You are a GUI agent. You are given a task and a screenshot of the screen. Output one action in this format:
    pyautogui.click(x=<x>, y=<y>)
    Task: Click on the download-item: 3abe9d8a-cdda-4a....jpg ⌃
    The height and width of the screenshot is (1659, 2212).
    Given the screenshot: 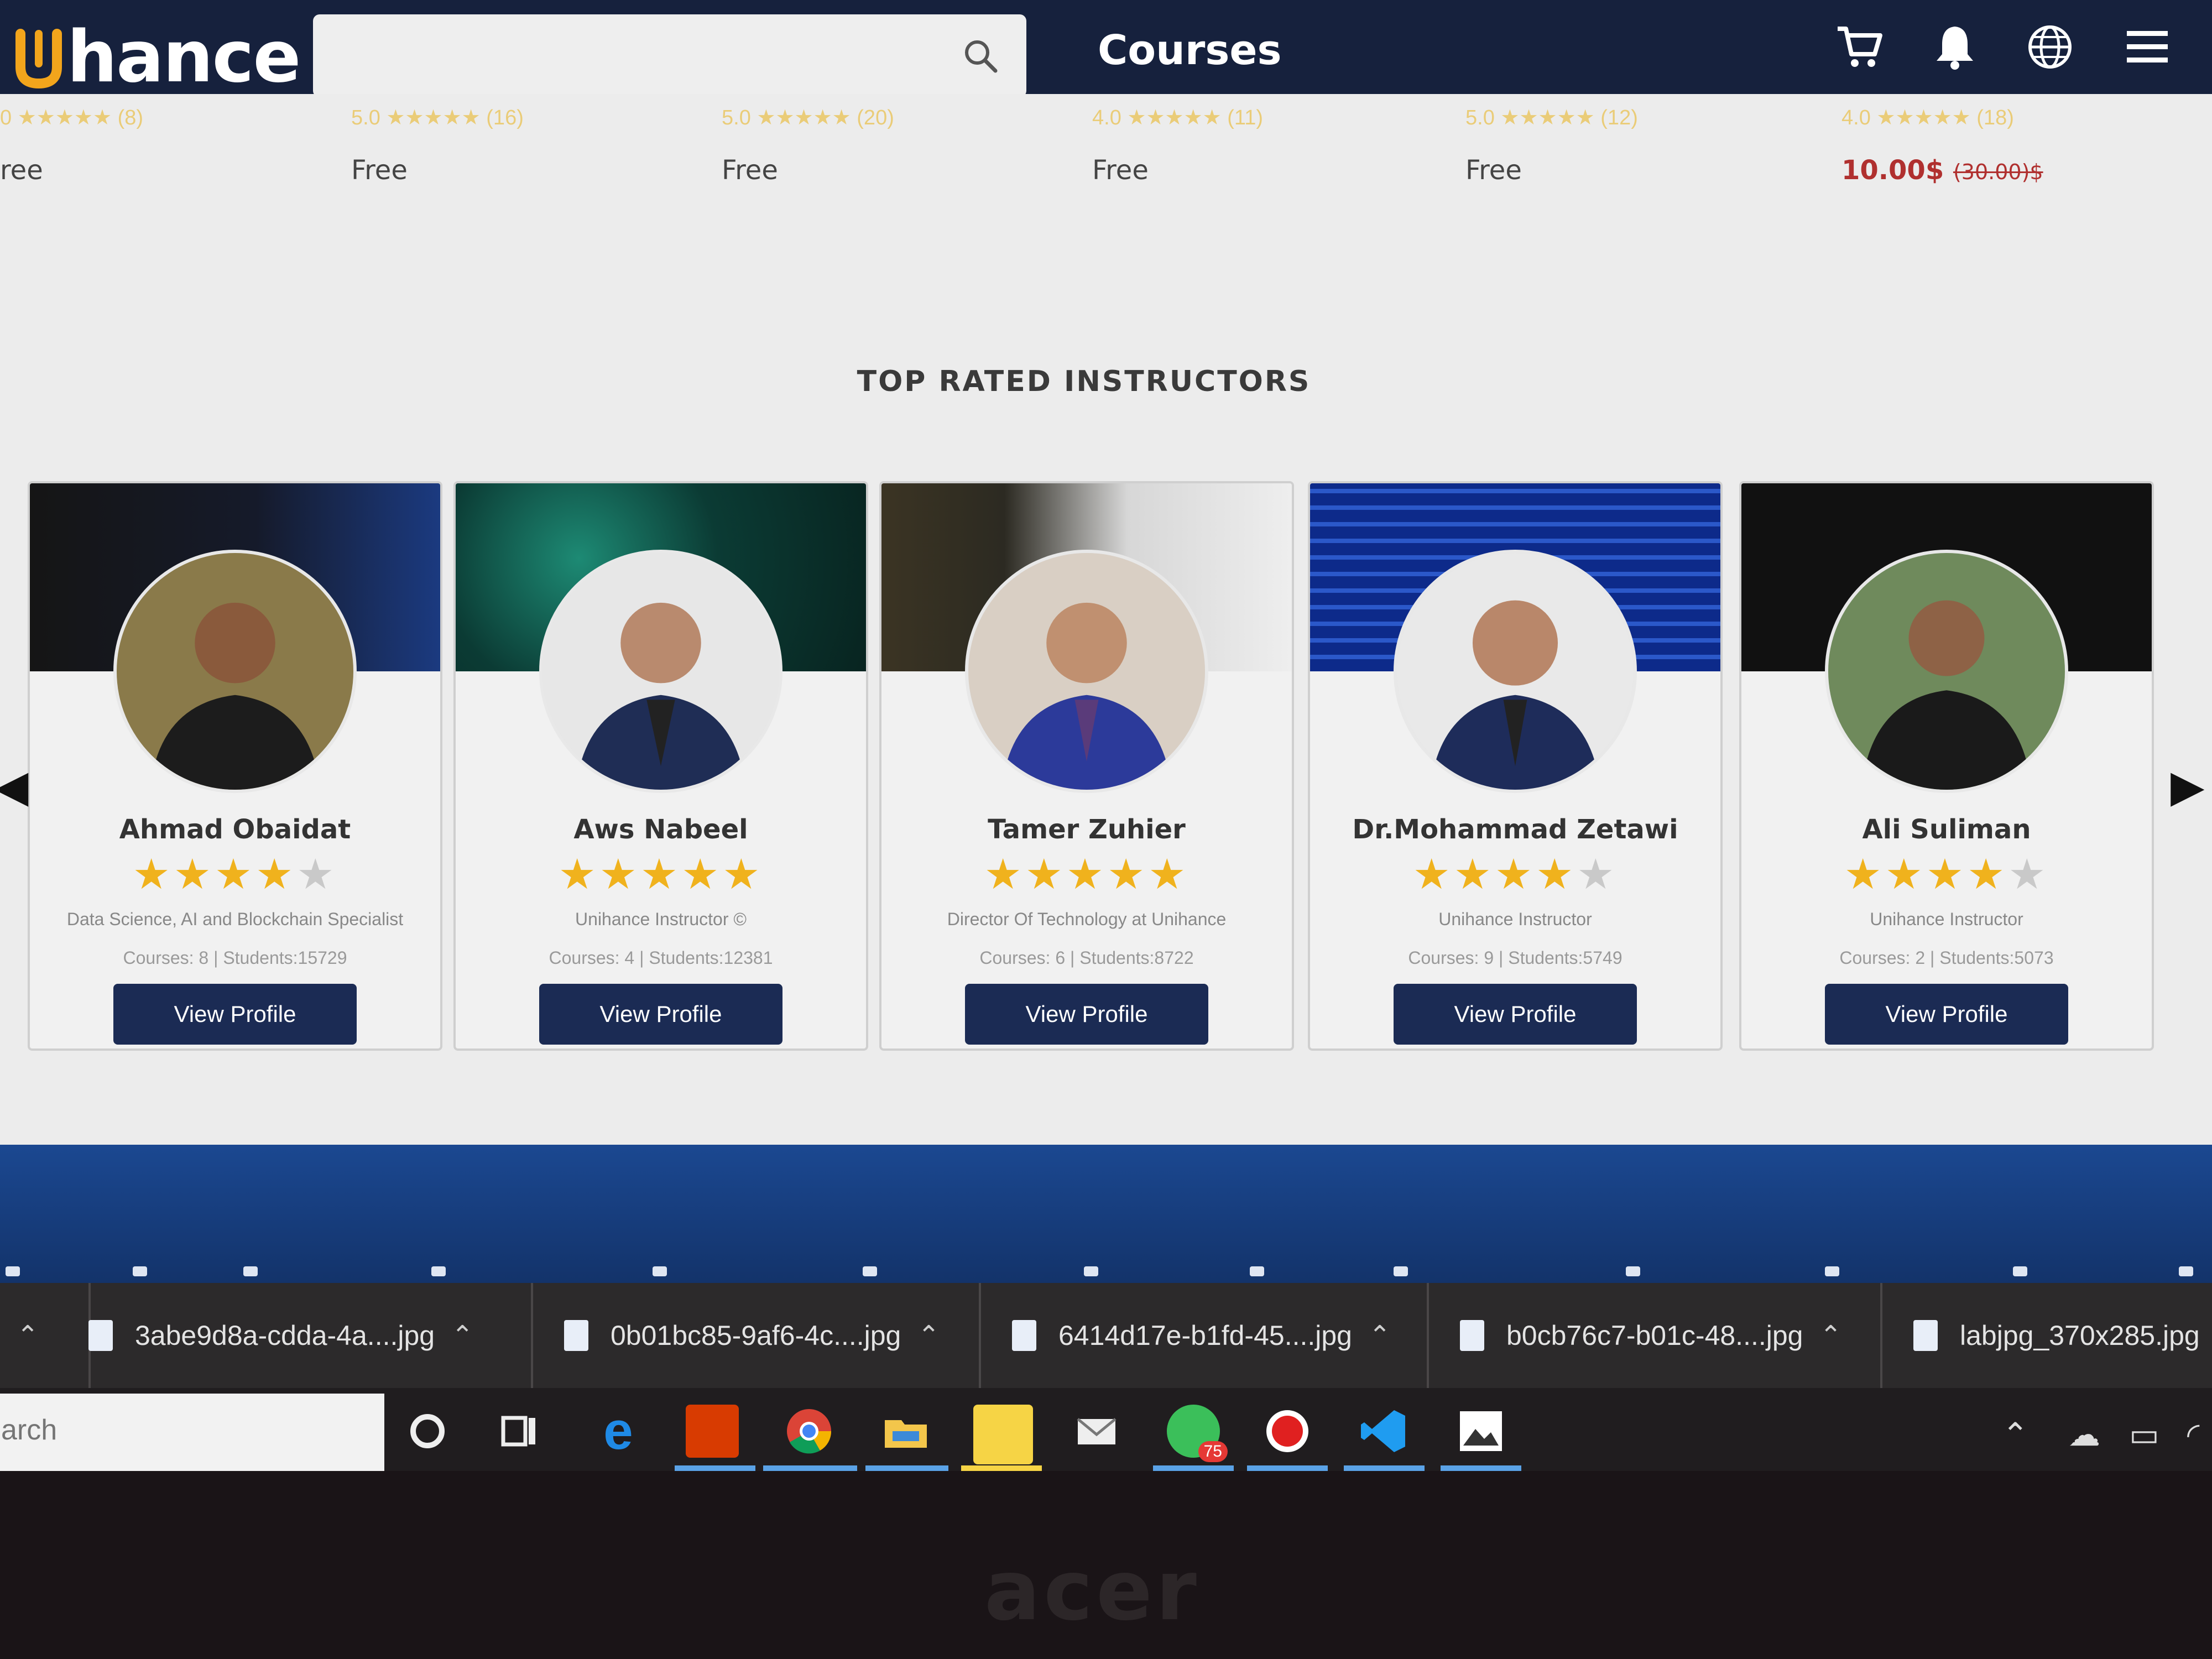 What is the action you would take?
    pyautogui.click(x=311, y=1335)
    